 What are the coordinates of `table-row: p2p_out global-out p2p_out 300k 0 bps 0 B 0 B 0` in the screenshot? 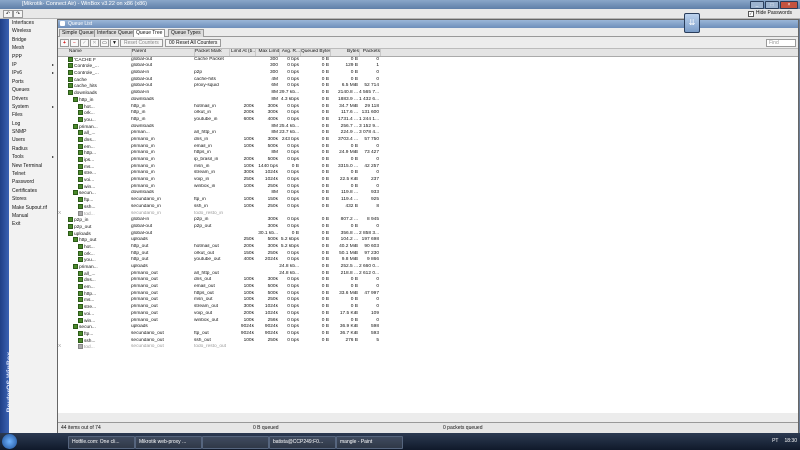 It's located at (428, 227).